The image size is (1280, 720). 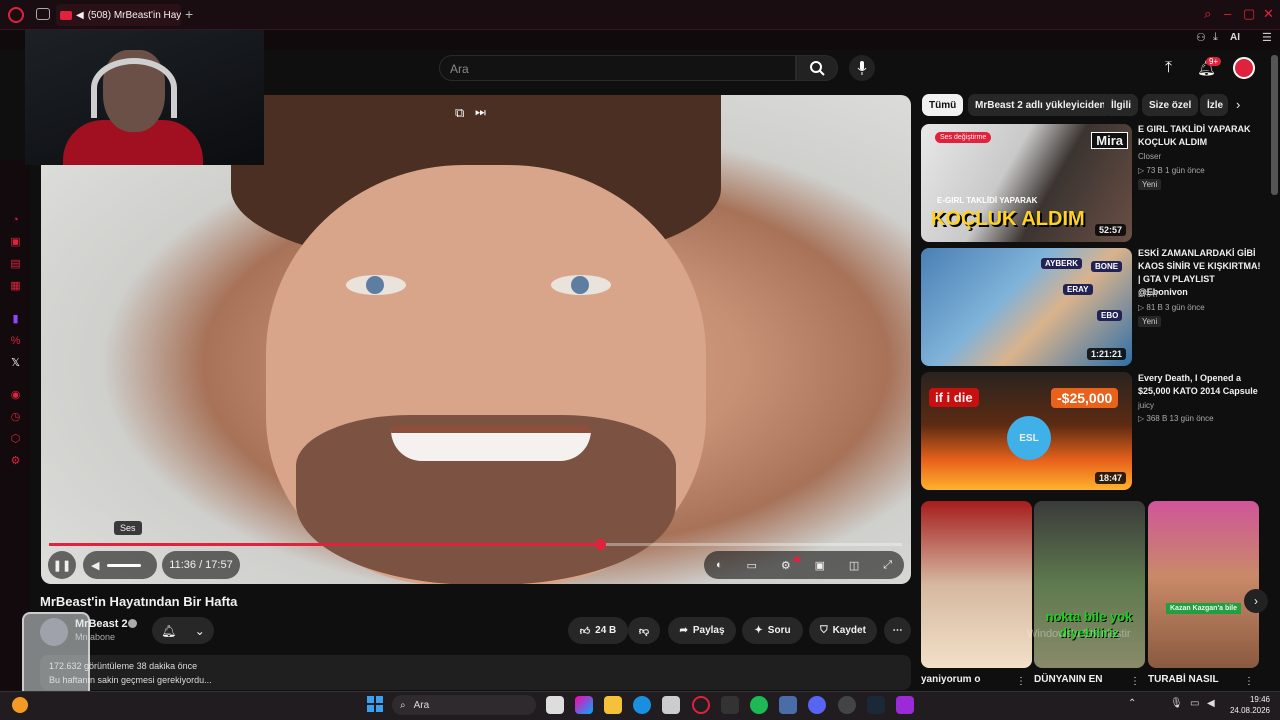 What do you see at coordinates (1026, 307) in the screenshot?
I see `video-thumbnail: AYBERK BONE ERAY EBO 1:21:21` at bounding box center [1026, 307].